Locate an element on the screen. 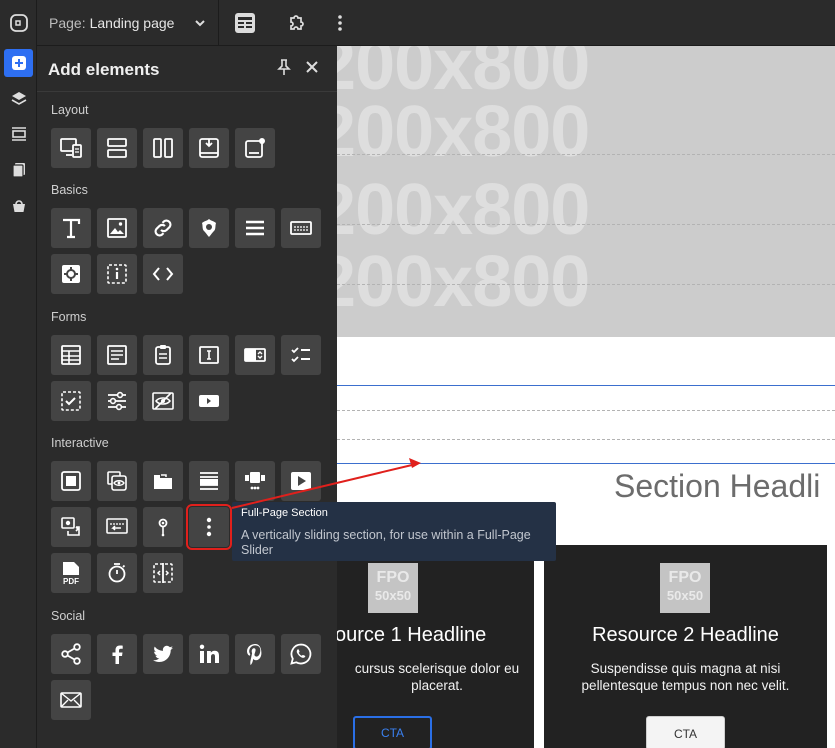 The height and width of the screenshot is (748, 835). pin-icon is located at coordinates (284, 69).